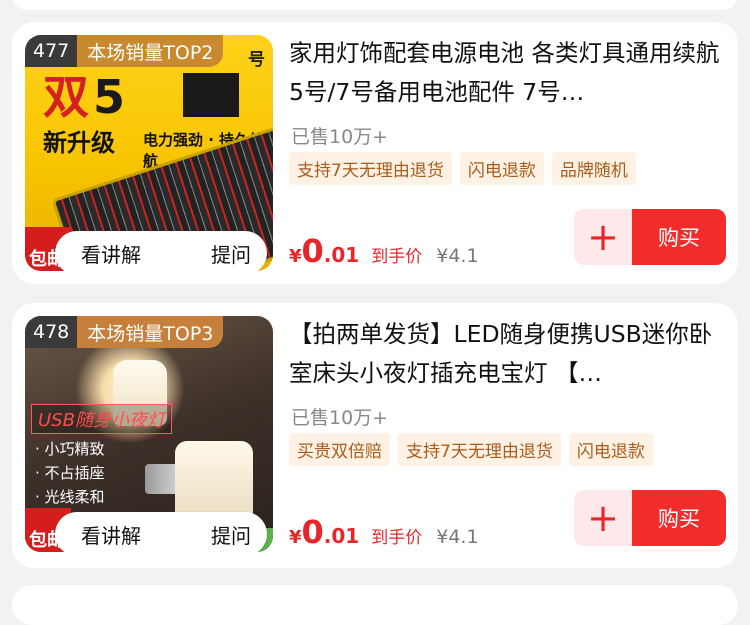  I want to click on sales-rank-badge: 478 本场销量TOP3, so click(124, 332).